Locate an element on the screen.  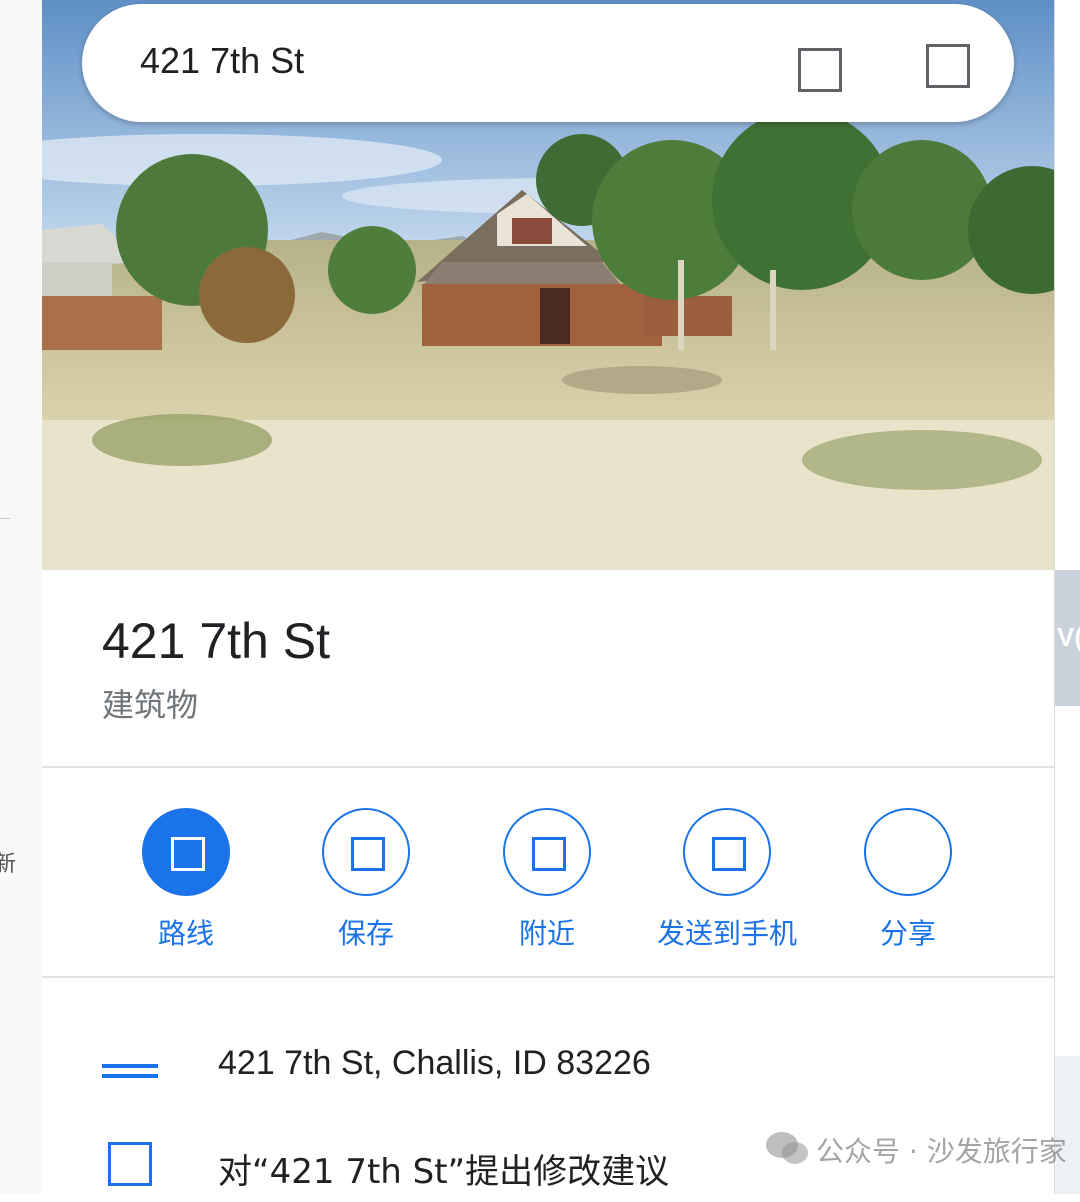
action-label: 路线 is located at coordinates (185, 933).